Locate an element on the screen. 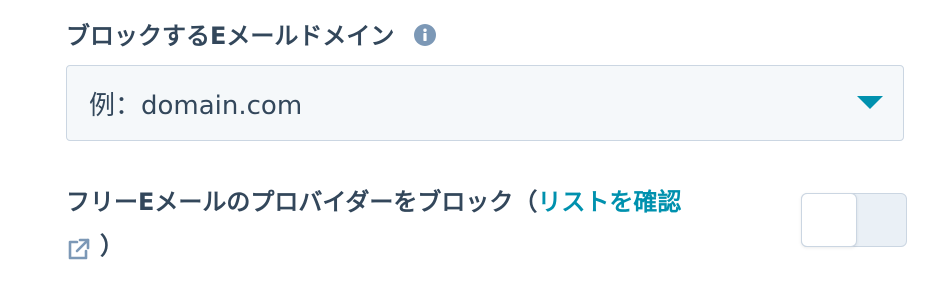 This screenshot has width=952, height=292. free-email-block-toggle is located at coordinates (854, 220).